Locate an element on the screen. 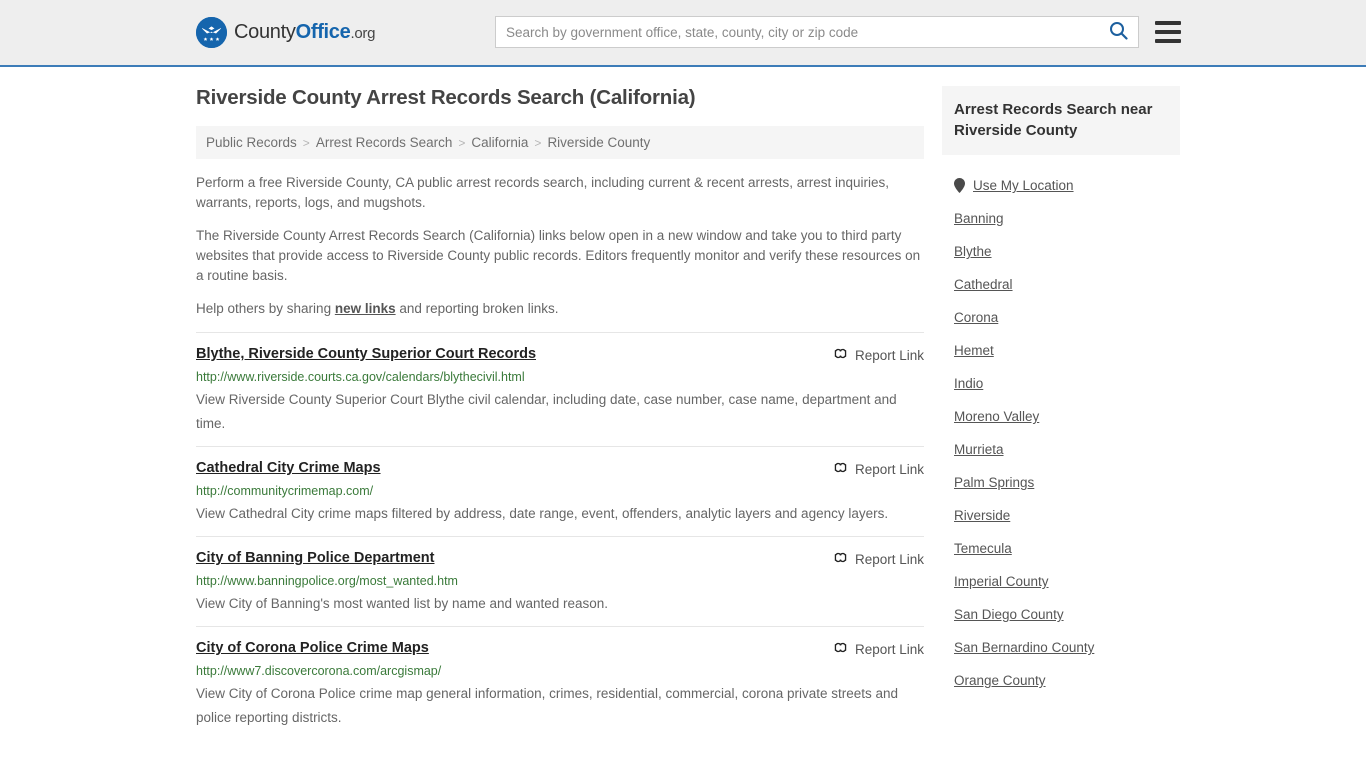 The image size is (1366, 768). search-icon is located at coordinates (1118, 32).